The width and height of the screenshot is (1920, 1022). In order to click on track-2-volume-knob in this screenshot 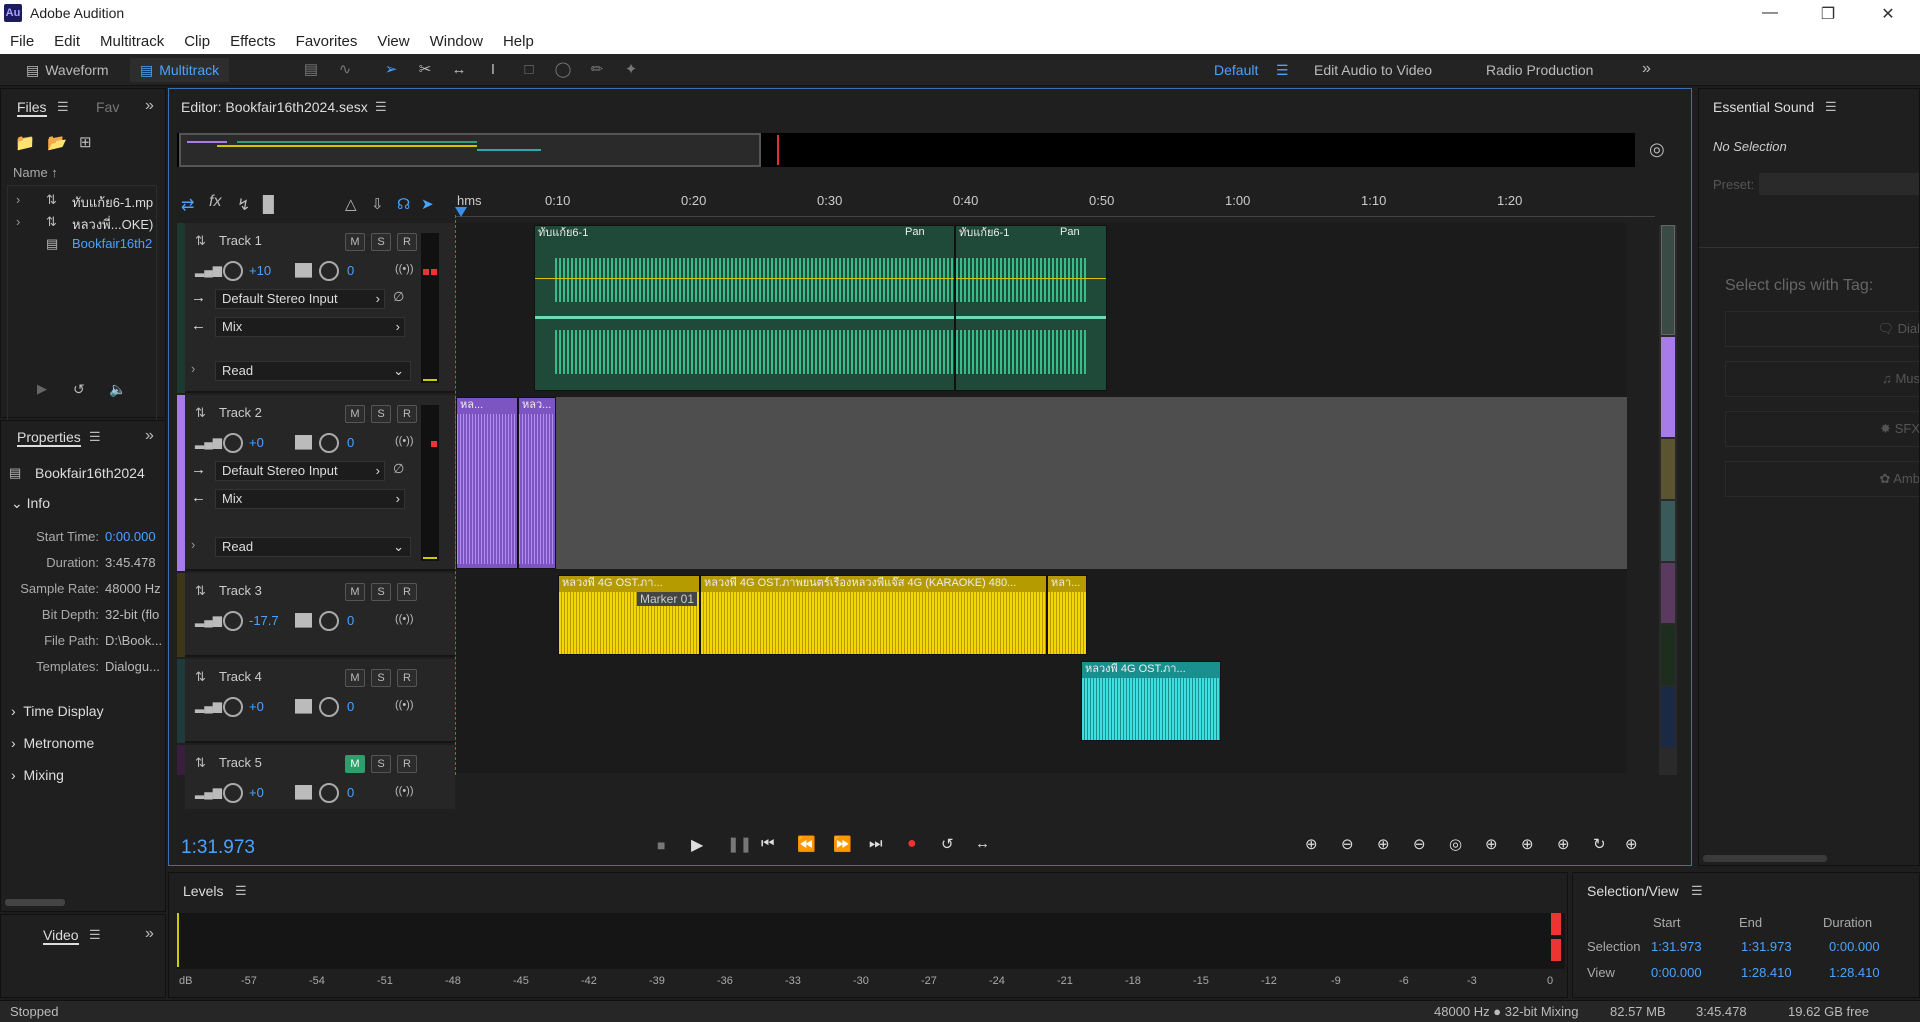, I will do `click(233, 443)`.